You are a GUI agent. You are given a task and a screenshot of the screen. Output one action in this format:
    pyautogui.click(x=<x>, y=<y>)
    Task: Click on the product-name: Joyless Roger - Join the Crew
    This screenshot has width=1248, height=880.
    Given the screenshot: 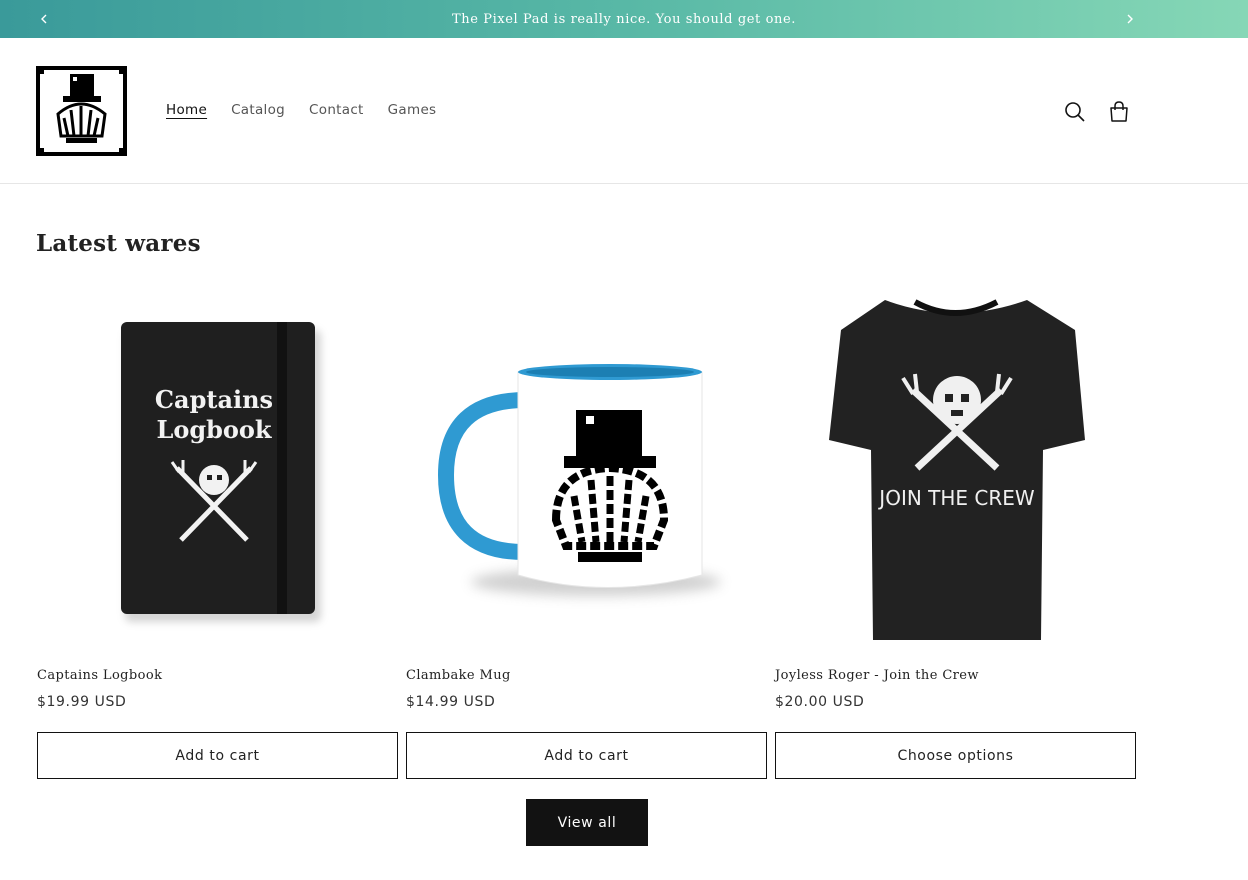 What is the action you would take?
    pyautogui.click(x=877, y=675)
    